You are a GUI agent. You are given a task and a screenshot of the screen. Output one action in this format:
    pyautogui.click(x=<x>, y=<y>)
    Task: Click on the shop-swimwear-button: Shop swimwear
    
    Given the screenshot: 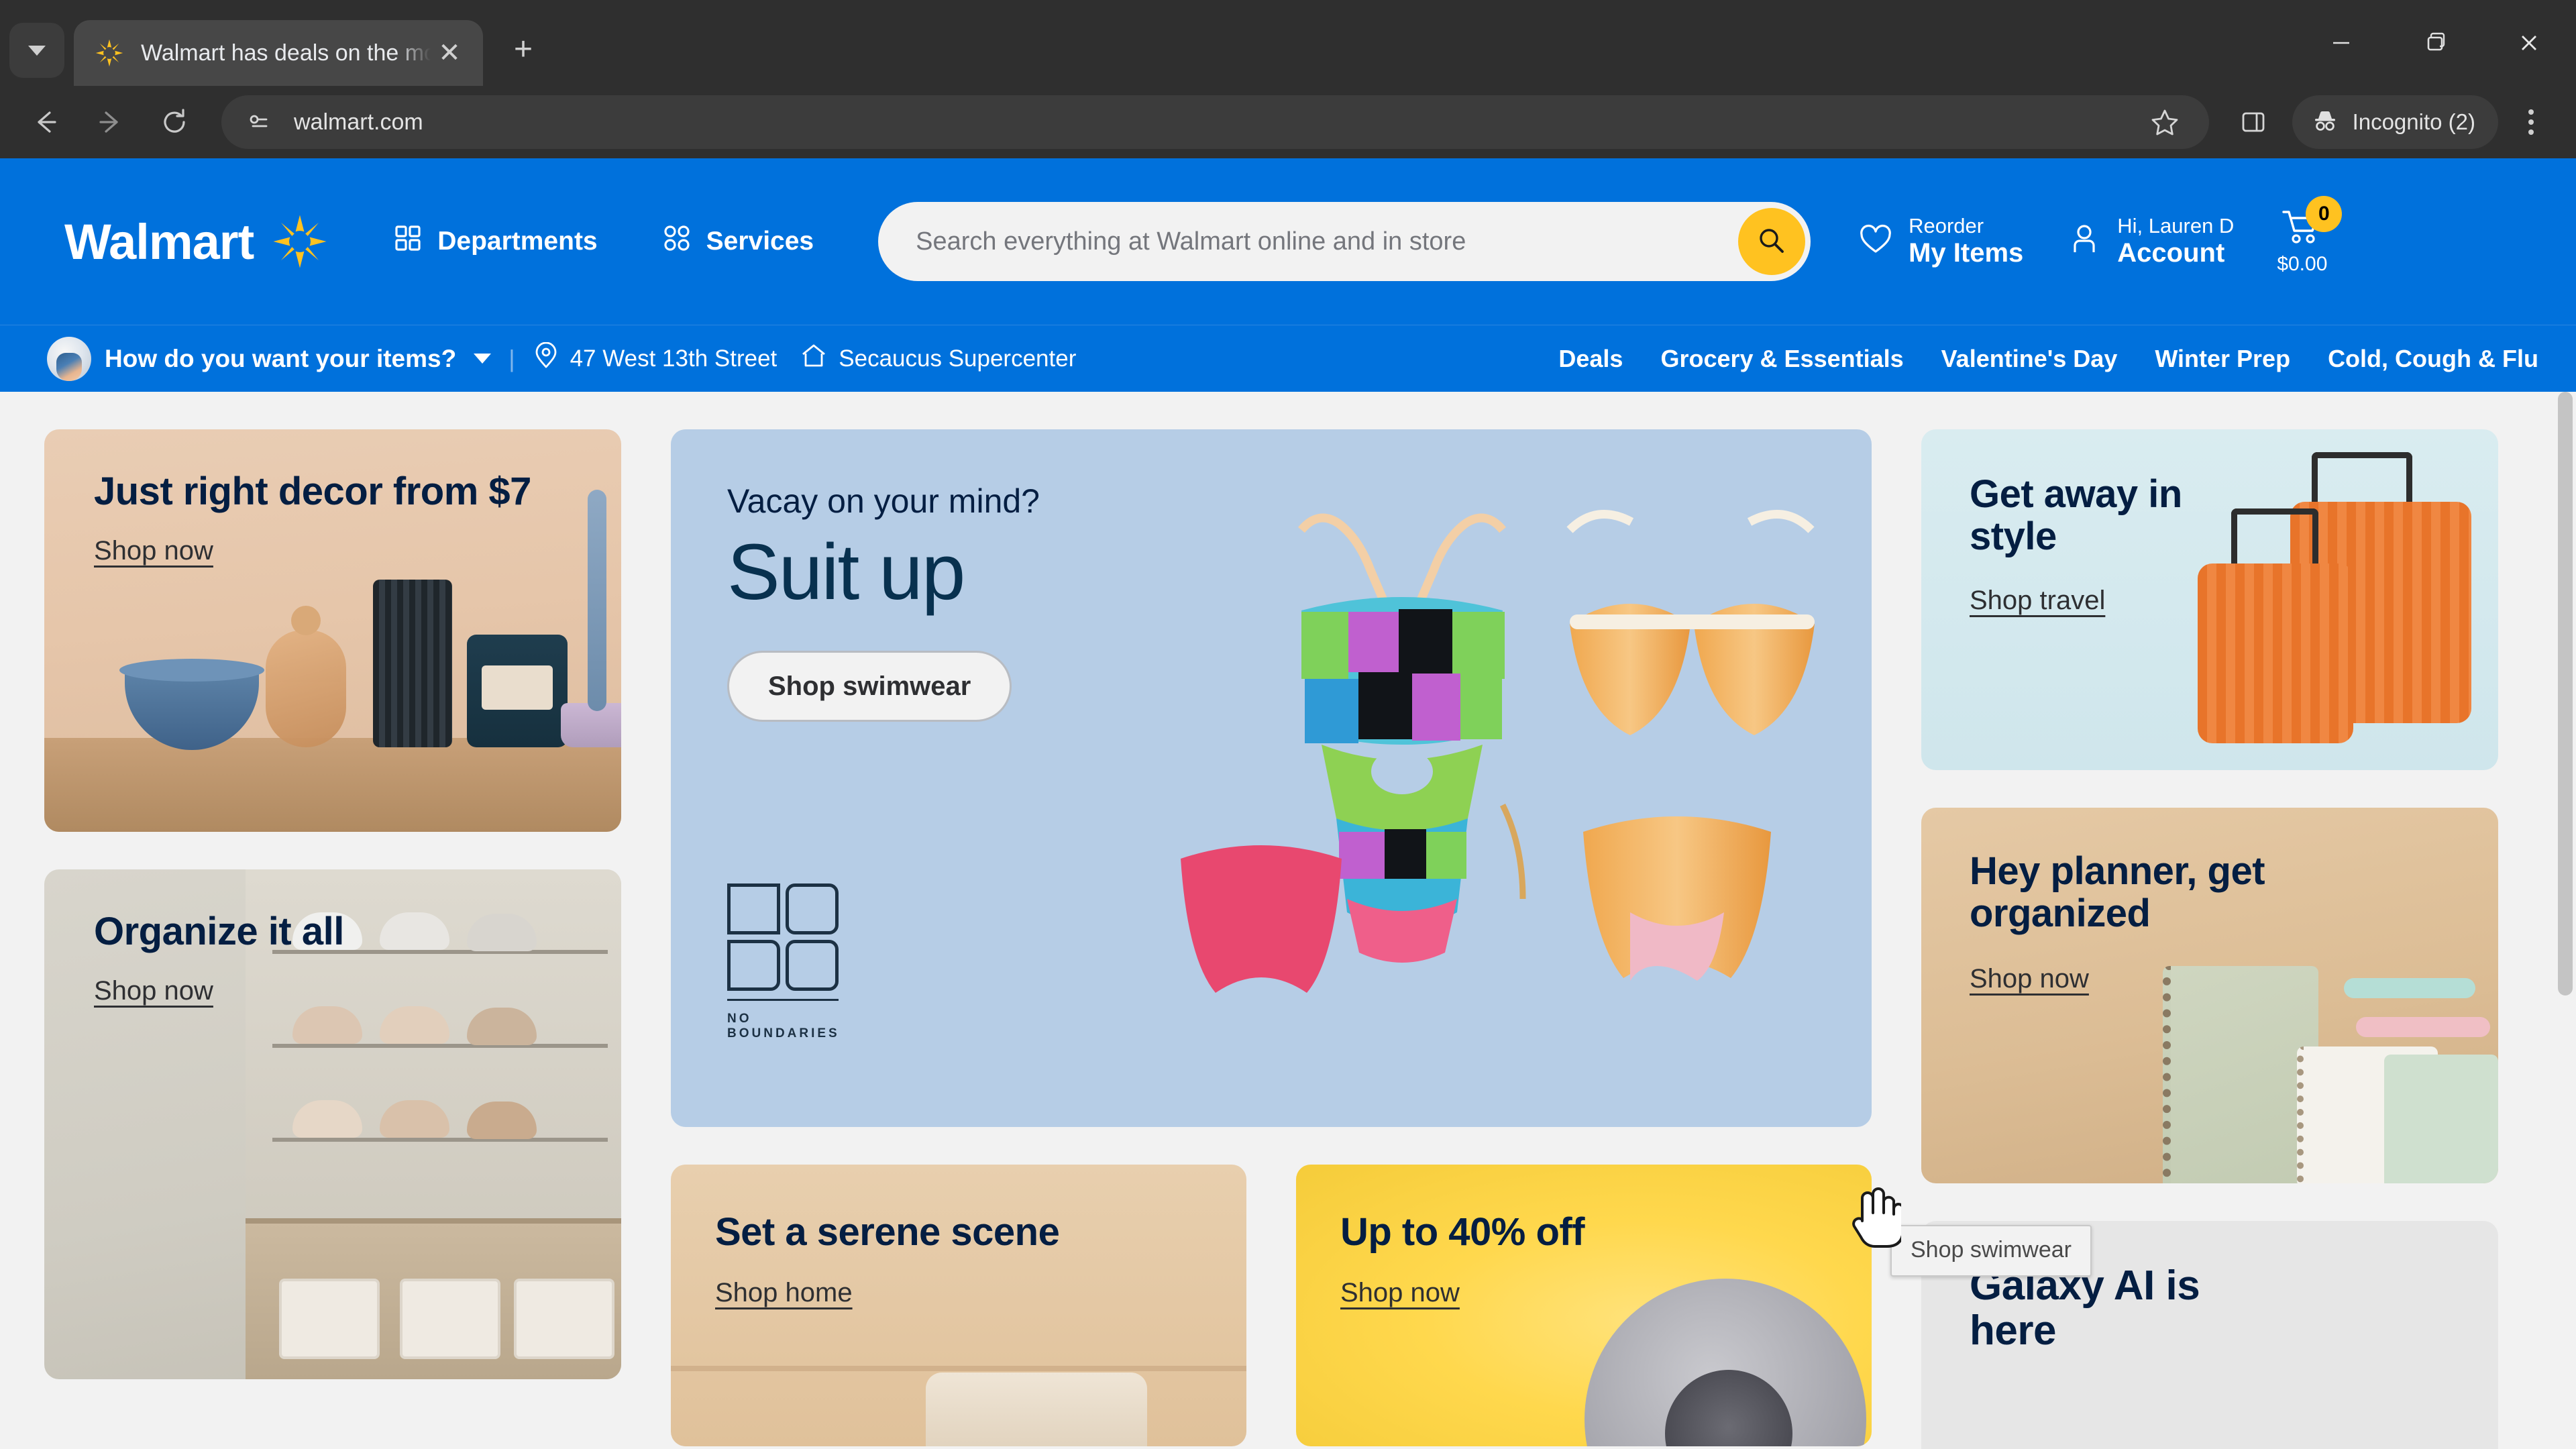 What is the action you would take?
    pyautogui.click(x=869, y=686)
    